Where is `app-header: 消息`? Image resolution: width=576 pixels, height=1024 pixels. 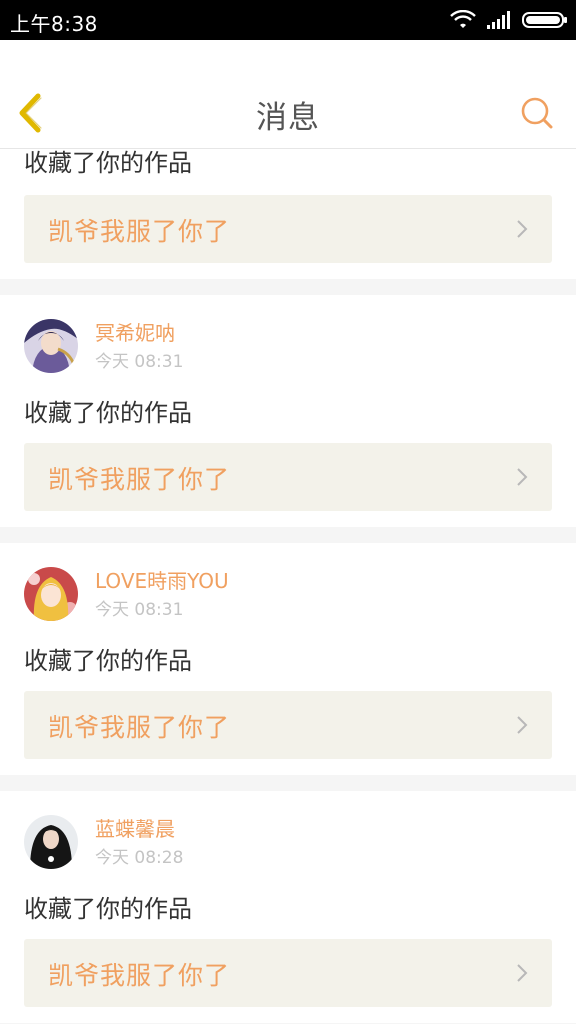 app-header: 消息 is located at coordinates (288, 94).